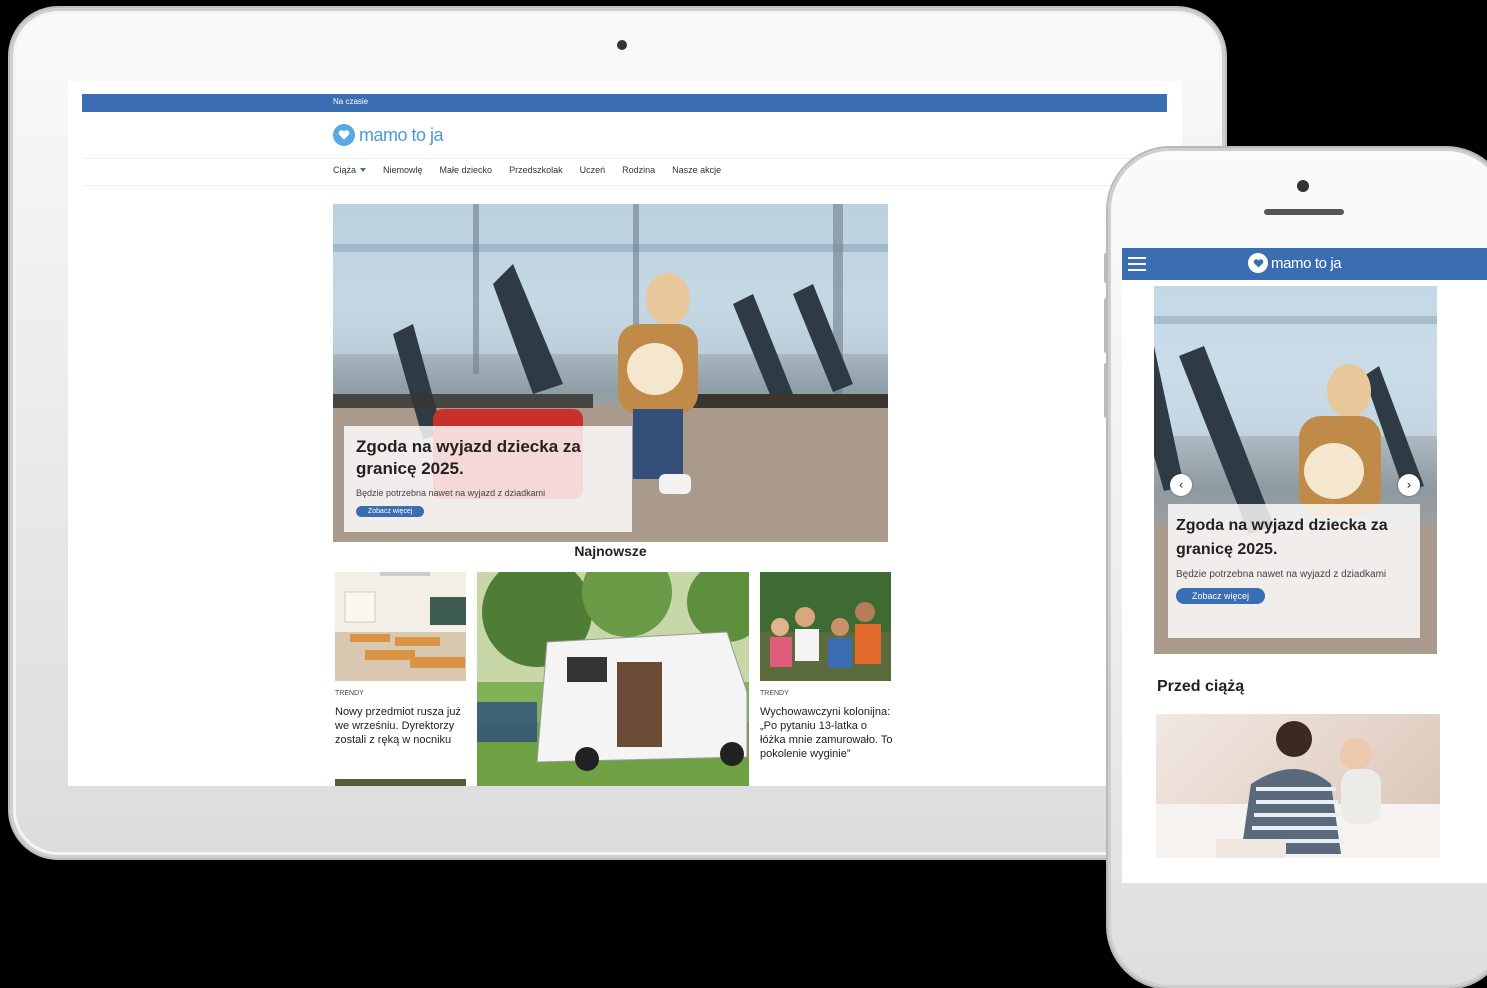  Describe the element at coordinates (400, 782) in the screenshot. I see `card-image-next` at that location.